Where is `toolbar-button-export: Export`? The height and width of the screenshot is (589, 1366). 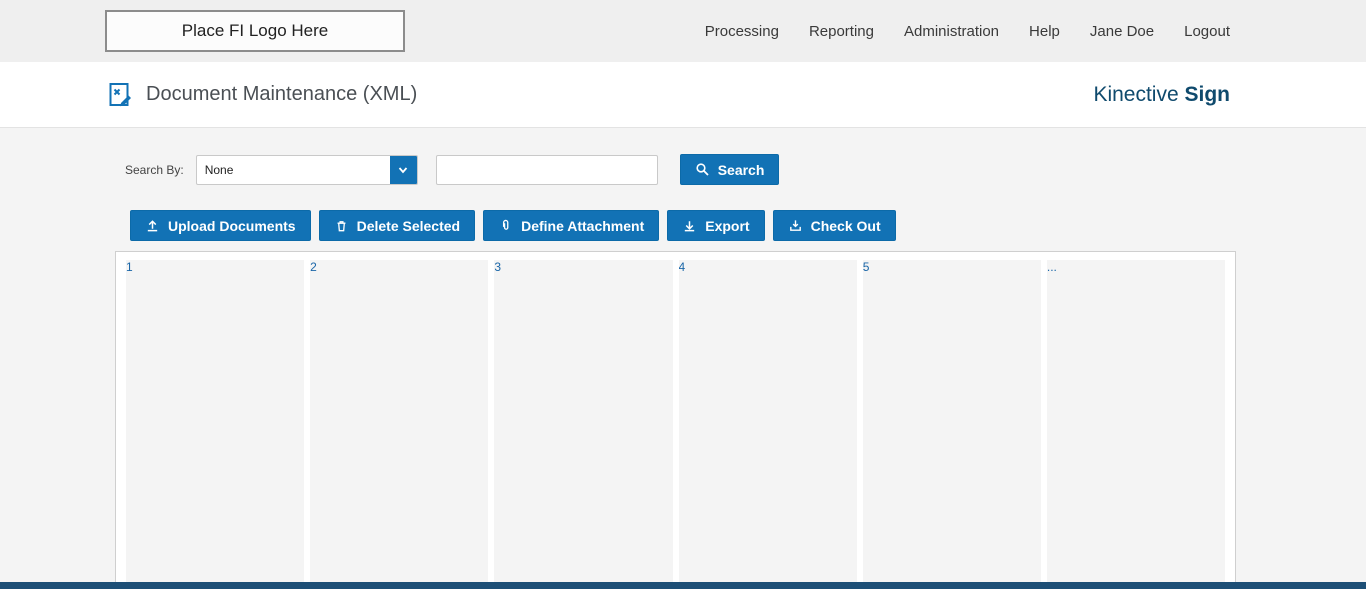
toolbar-button-export: Export is located at coordinates (716, 225).